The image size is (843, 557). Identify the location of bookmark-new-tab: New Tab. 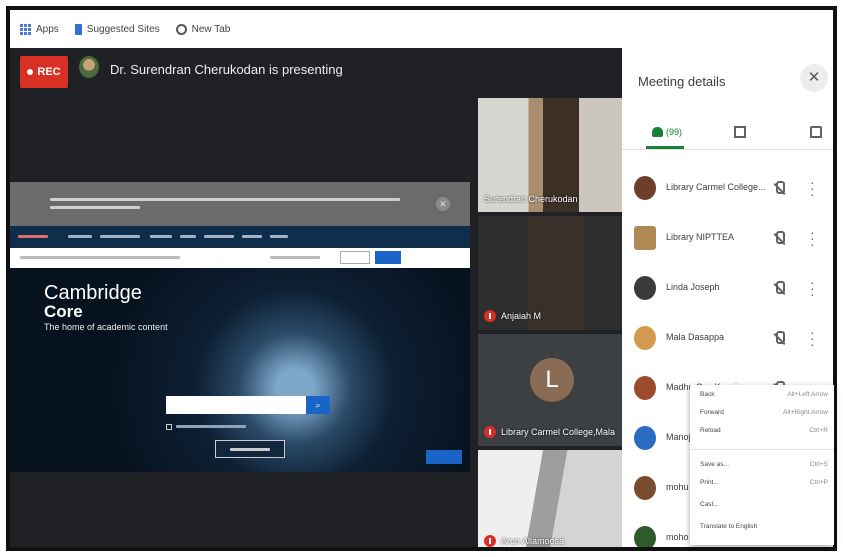
(203, 29).